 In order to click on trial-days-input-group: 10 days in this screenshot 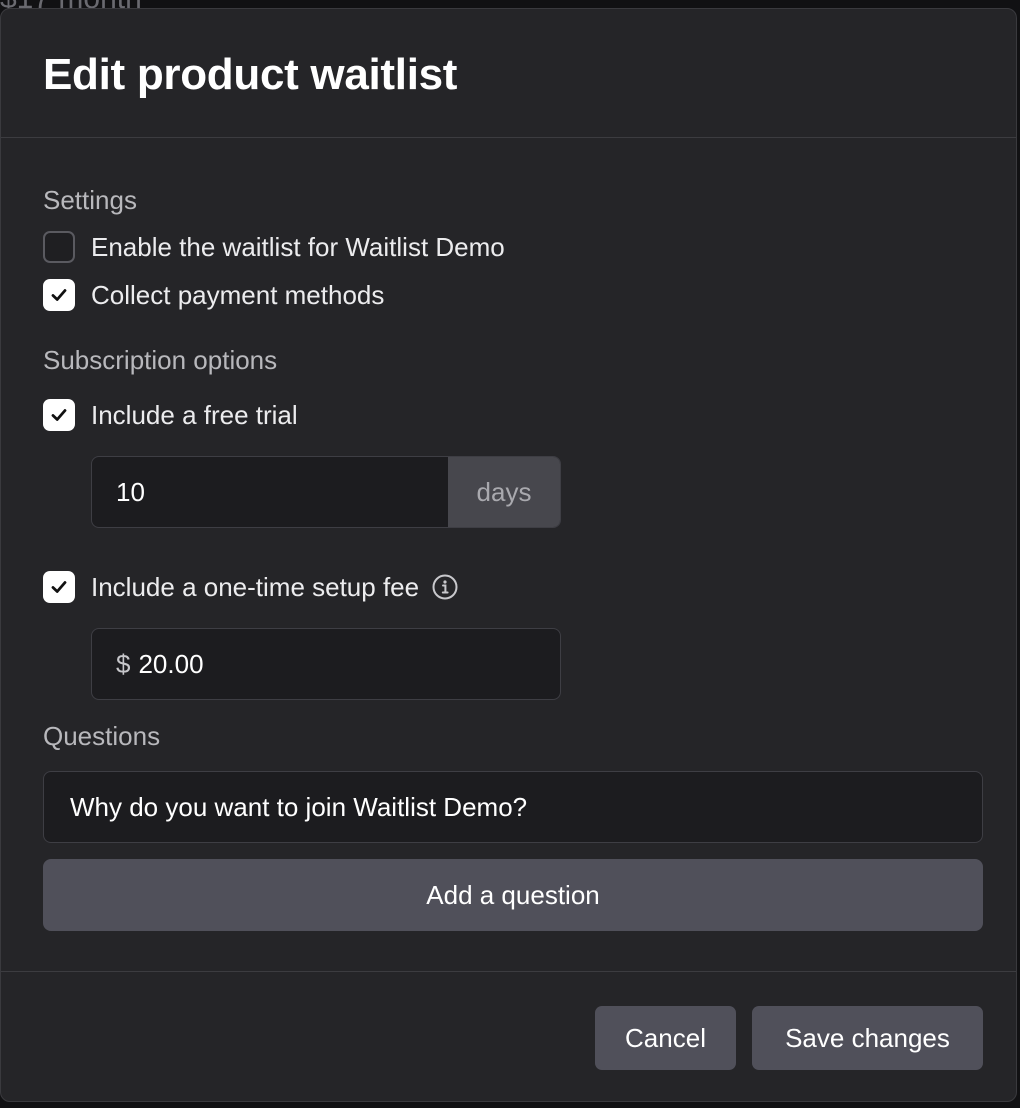, I will do `click(326, 492)`.